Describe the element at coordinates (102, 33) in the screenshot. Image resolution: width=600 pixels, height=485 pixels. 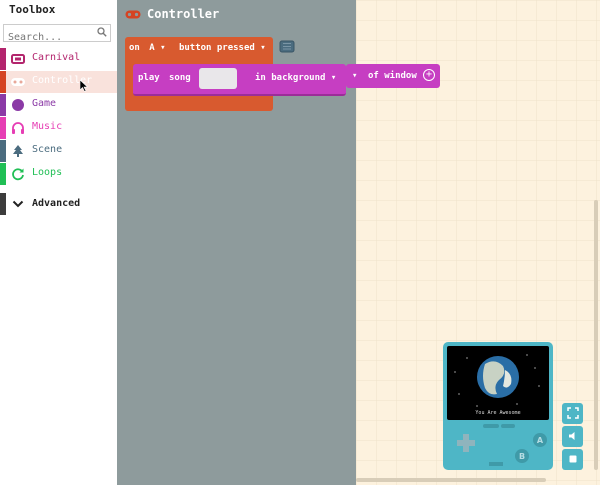
I see `search-icon` at that location.